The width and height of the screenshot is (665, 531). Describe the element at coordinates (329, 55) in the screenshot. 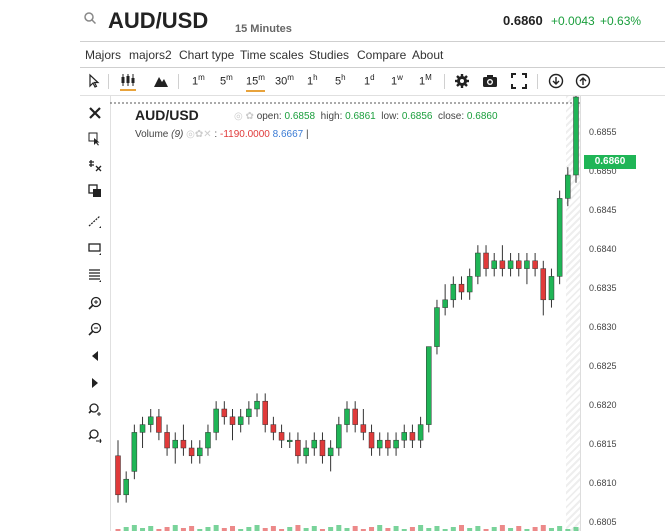

I see `menu-studies: Studies` at that location.